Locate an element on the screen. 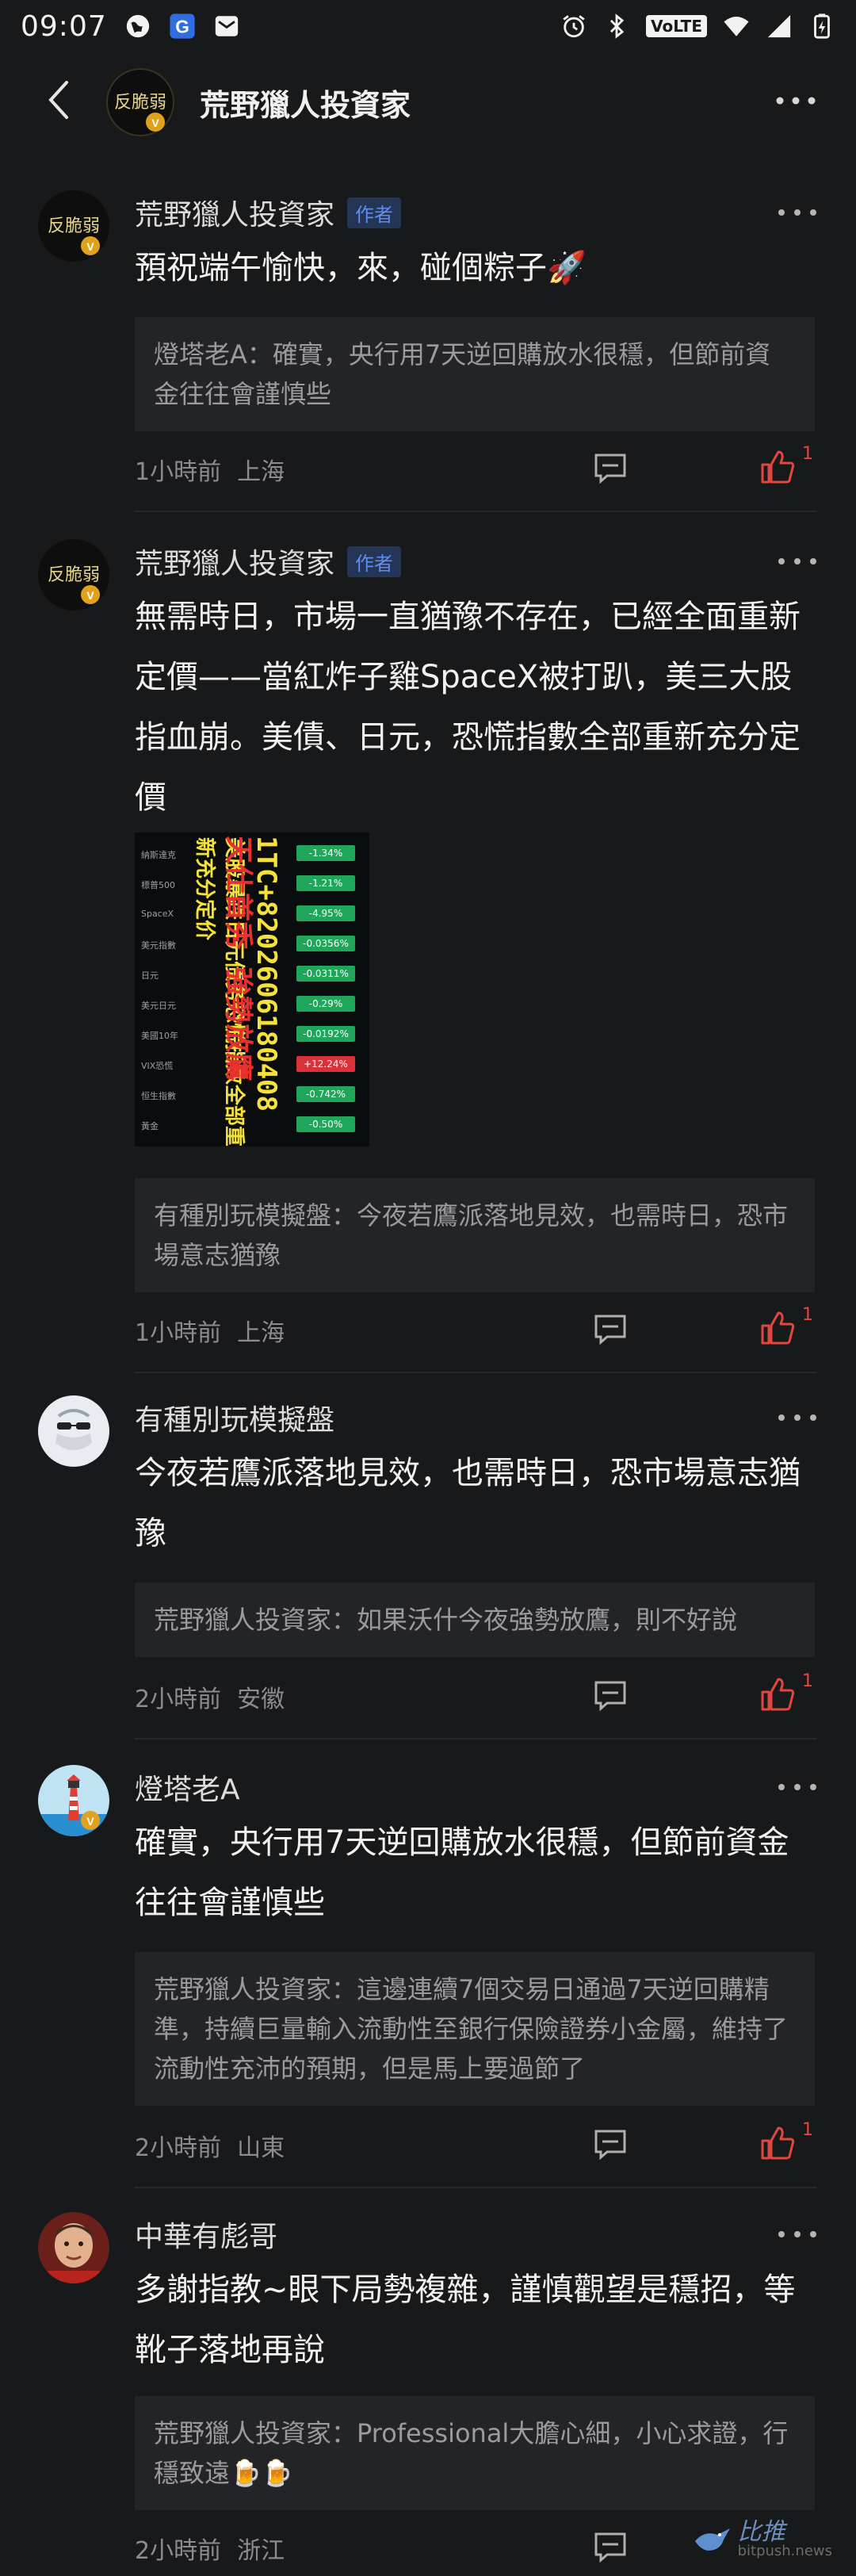 This screenshot has height=2576, width=856. signal-icon is located at coordinates (779, 26).